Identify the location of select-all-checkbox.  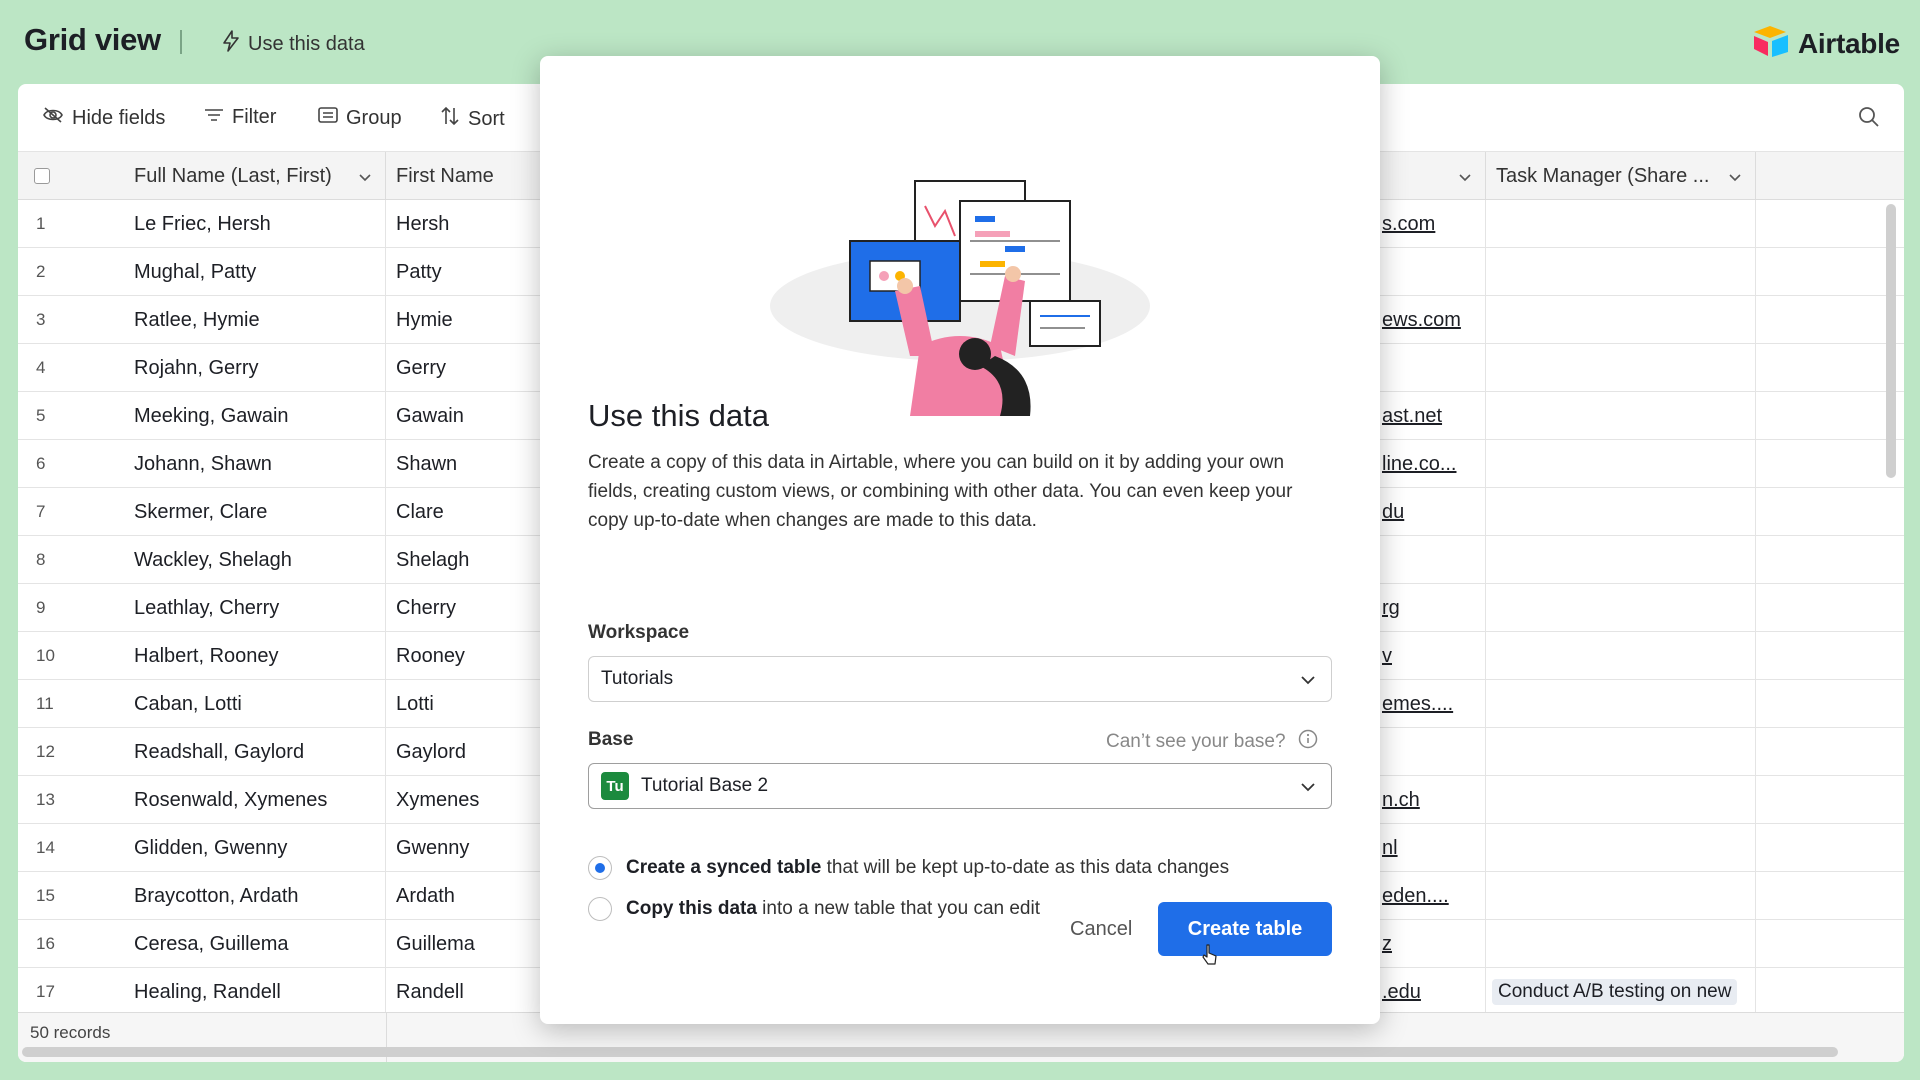
(42, 176).